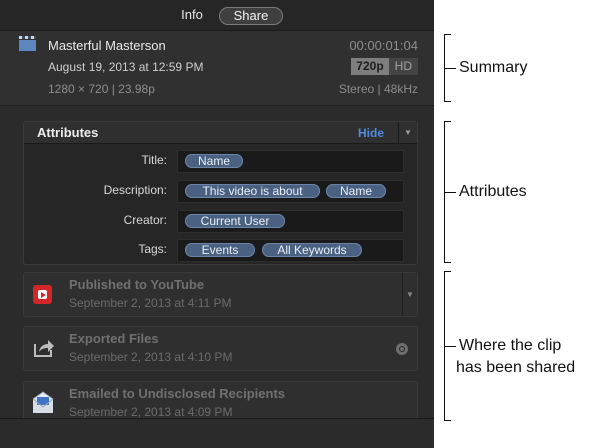 This screenshot has height=448, width=597. Describe the element at coordinates (217, 433) in the screenshot. I see `bottom-bar` at that location.